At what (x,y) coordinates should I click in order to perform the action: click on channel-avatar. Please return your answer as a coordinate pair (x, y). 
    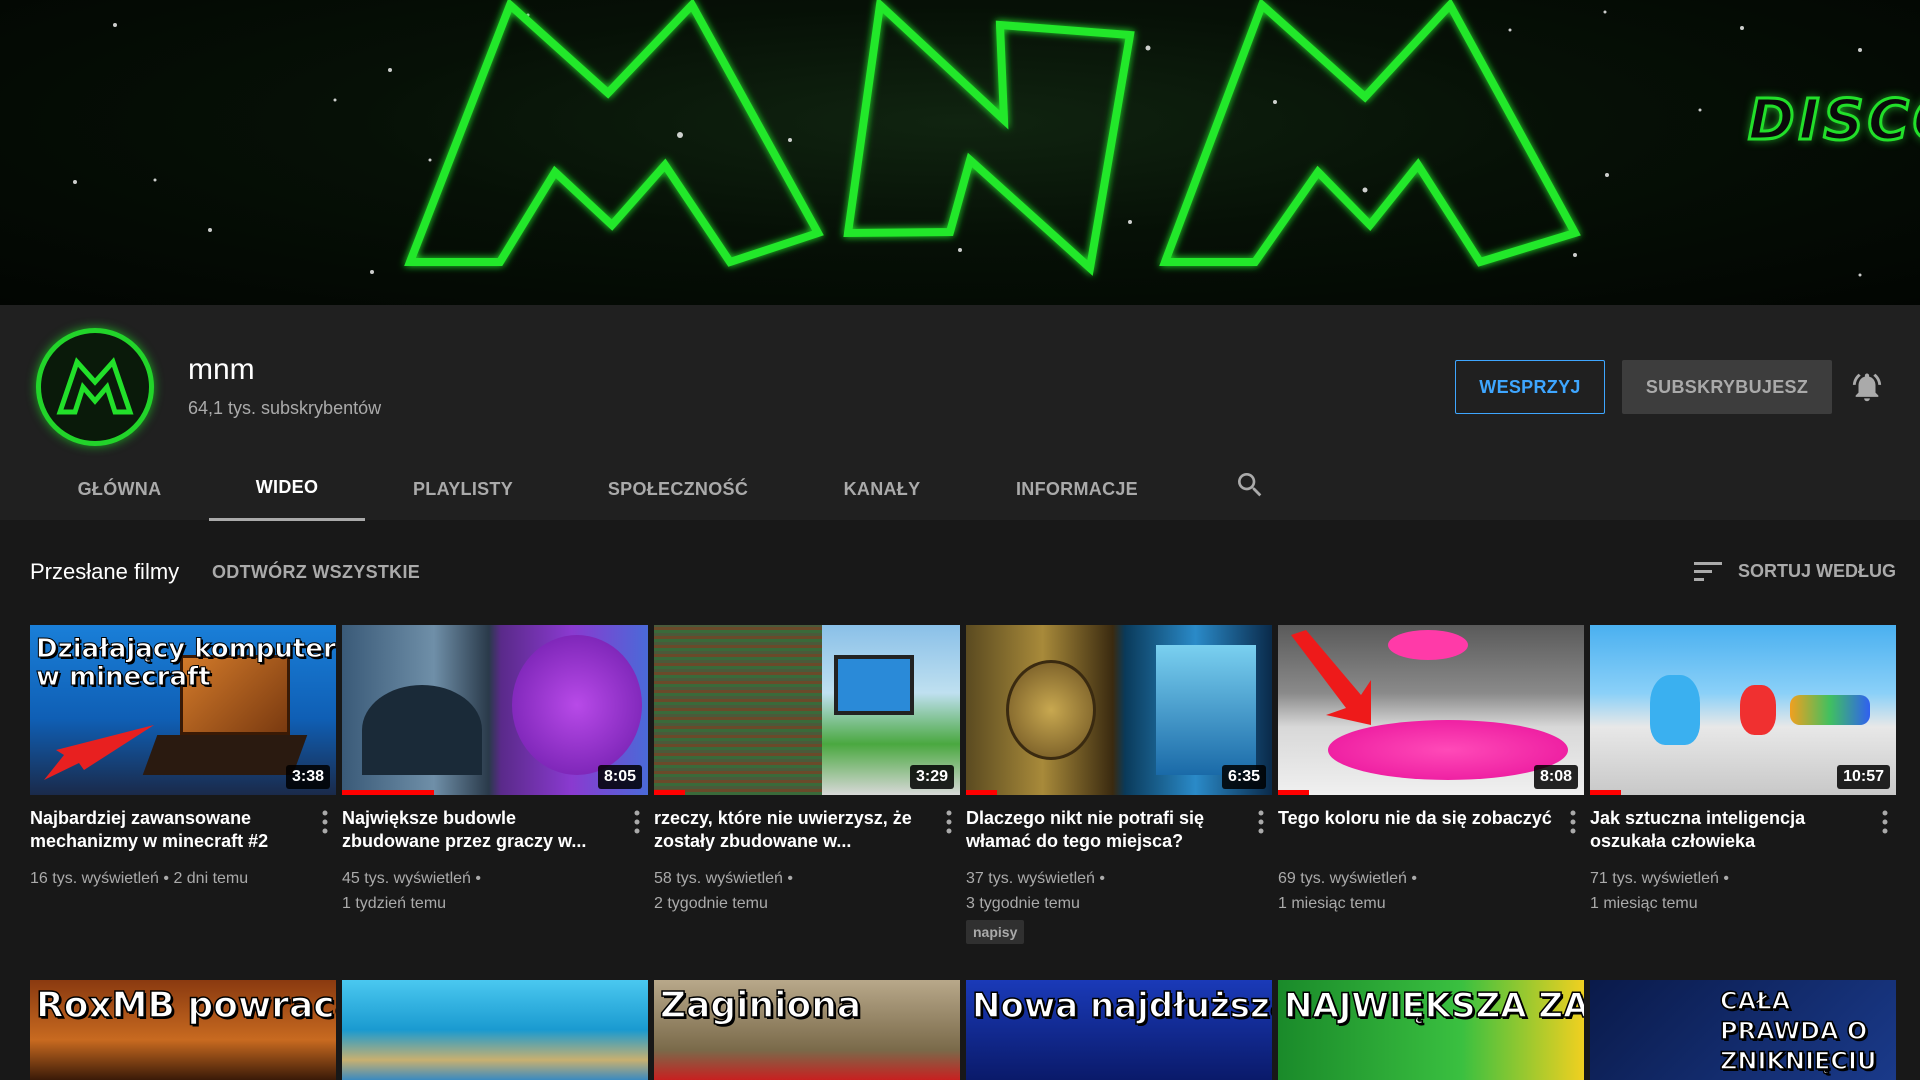
    Looking at the image, I should click on (95, 387).